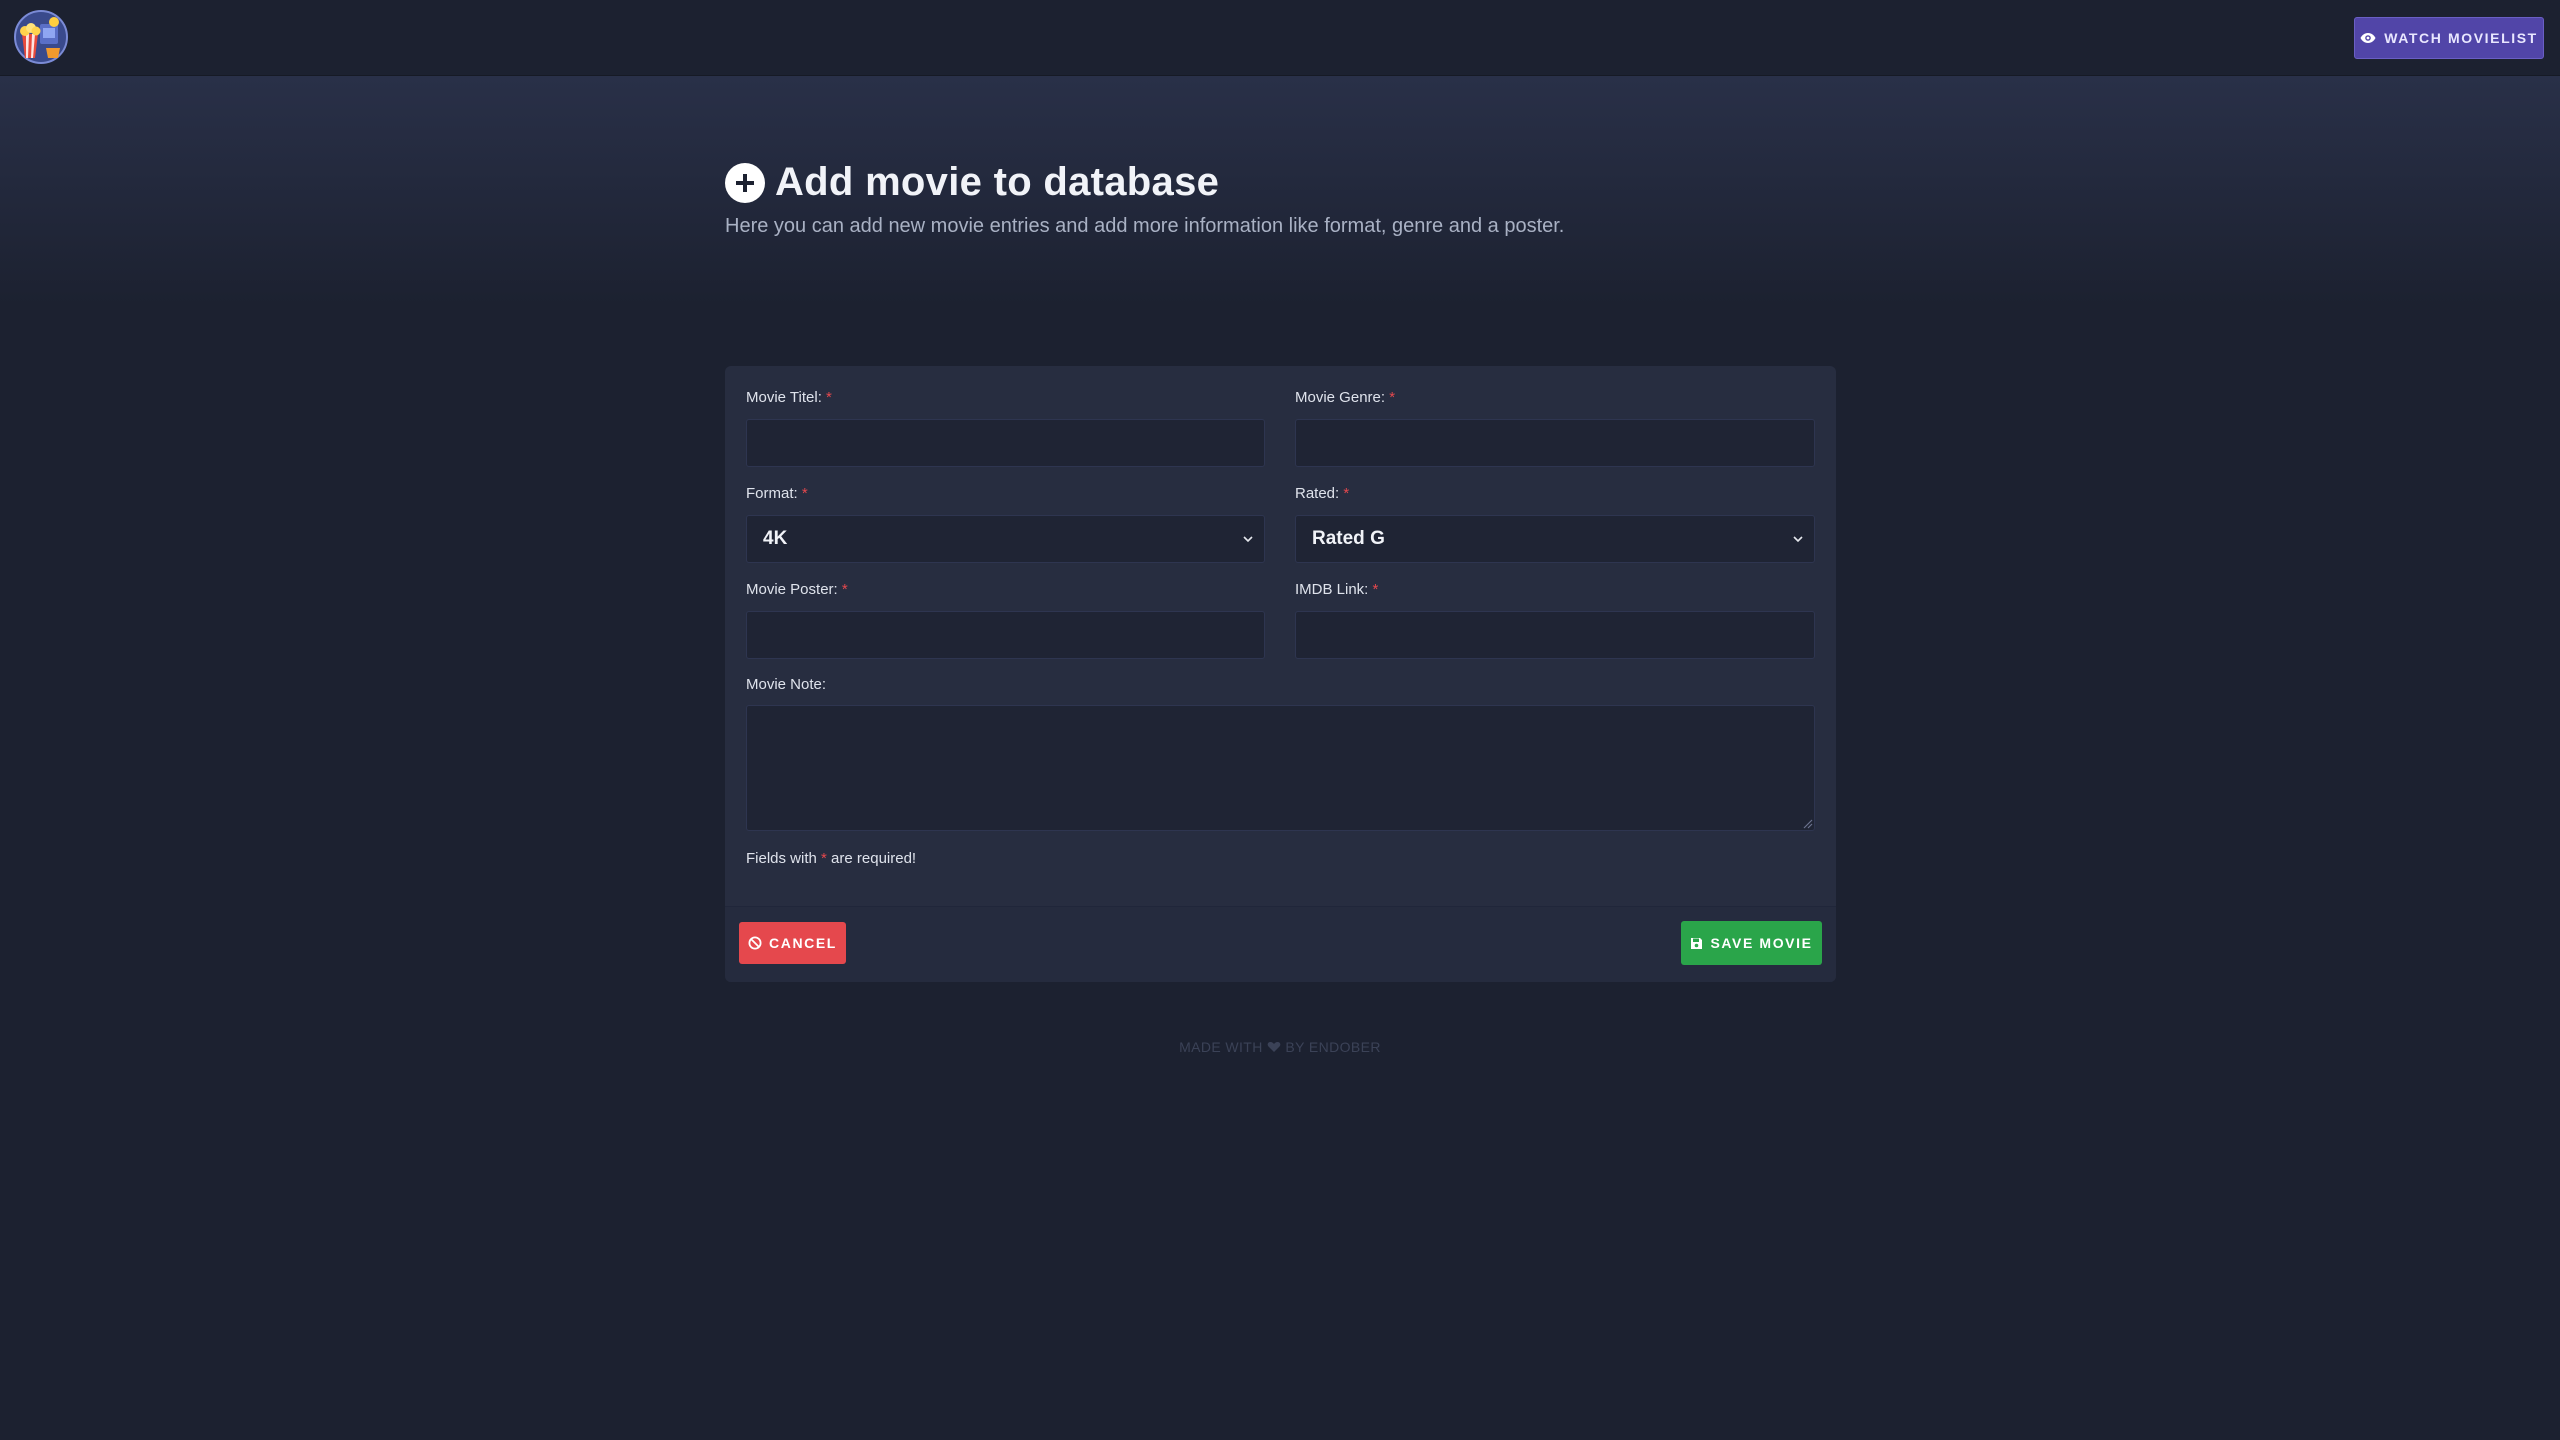 This screenshot has height=1440, width=2560. I want to click on form-actions-bar, so click(1280, 944).